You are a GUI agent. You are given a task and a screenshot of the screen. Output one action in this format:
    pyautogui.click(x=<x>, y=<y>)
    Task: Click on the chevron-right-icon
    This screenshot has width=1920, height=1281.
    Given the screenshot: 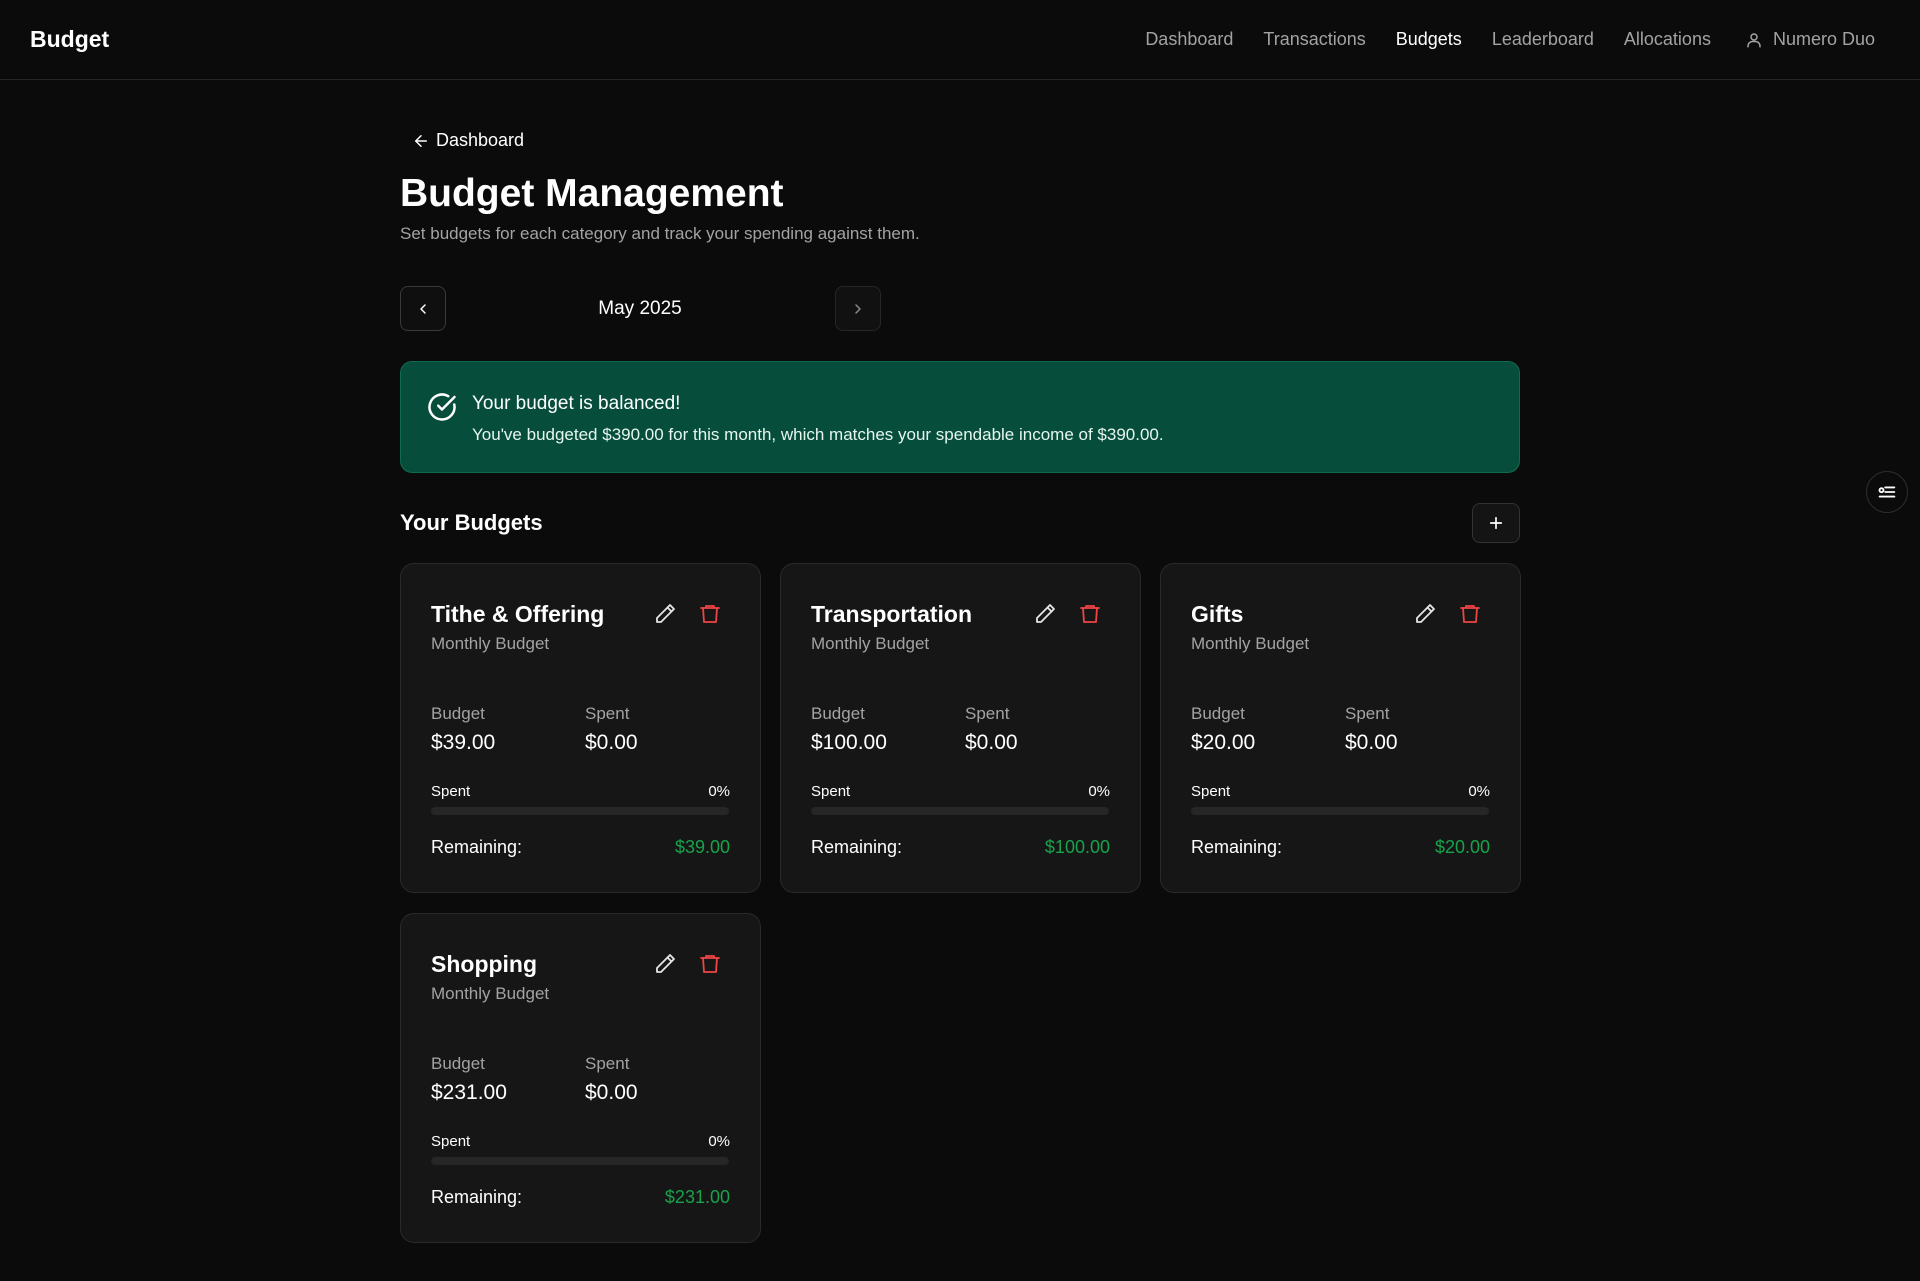 What is the action you would take?
    pyautogui.click(x=858, y=308)
    